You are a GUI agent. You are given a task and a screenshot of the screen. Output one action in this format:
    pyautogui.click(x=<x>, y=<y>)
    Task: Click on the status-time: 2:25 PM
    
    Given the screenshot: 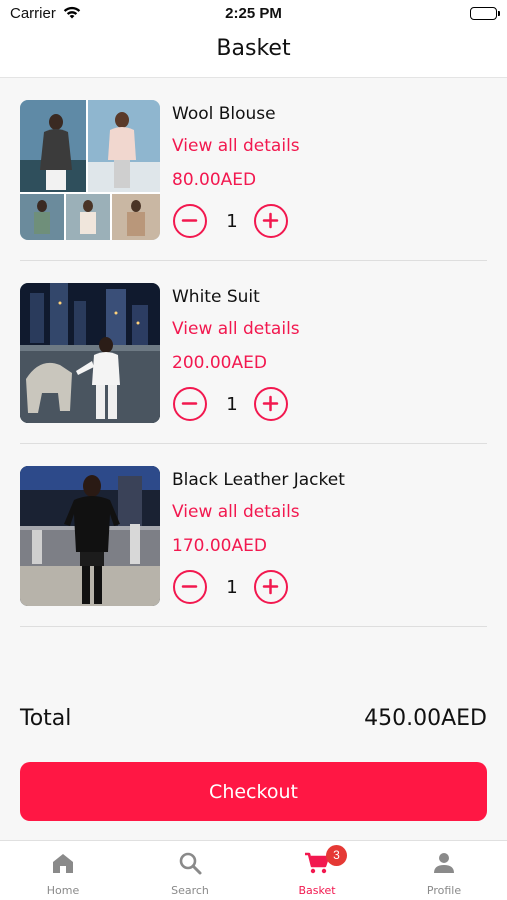 What is the action you would take?
    pyautogui.click(x=253, y=13)
    